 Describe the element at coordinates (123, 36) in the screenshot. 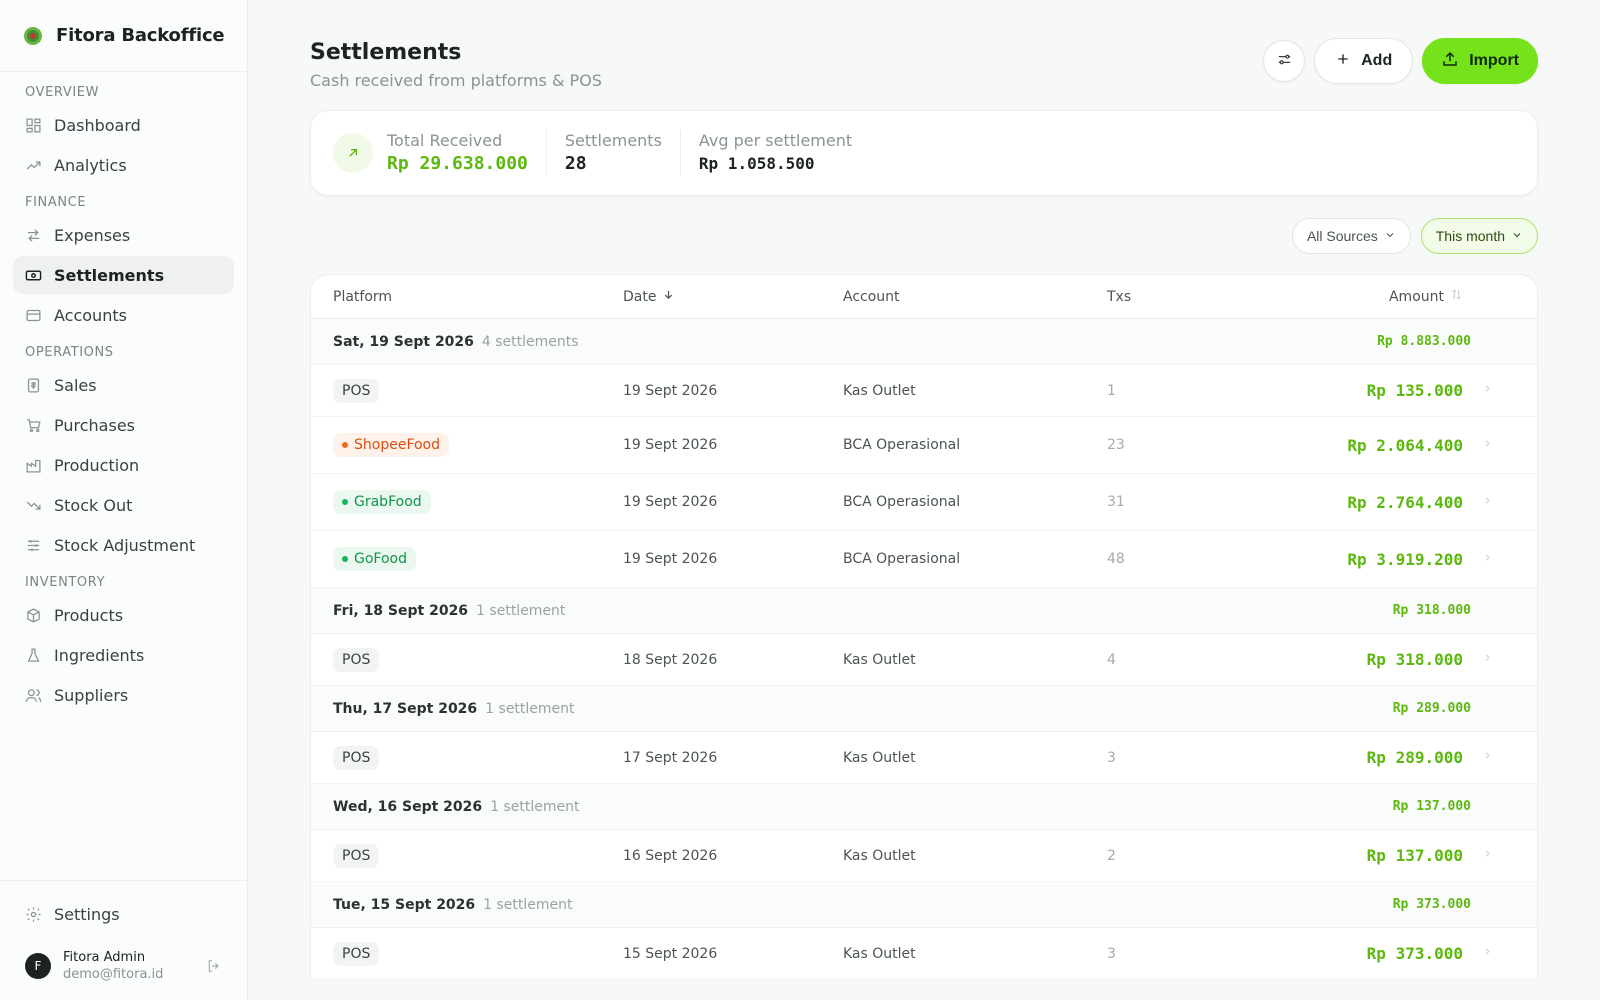

I see `brand: Fitora Backoffice` at that location.